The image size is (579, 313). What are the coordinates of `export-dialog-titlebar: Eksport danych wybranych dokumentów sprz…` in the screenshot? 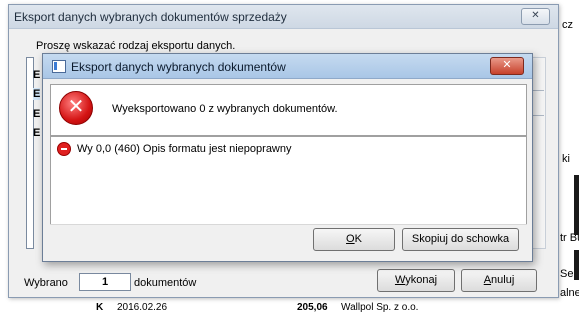 It's located at (283, 17).